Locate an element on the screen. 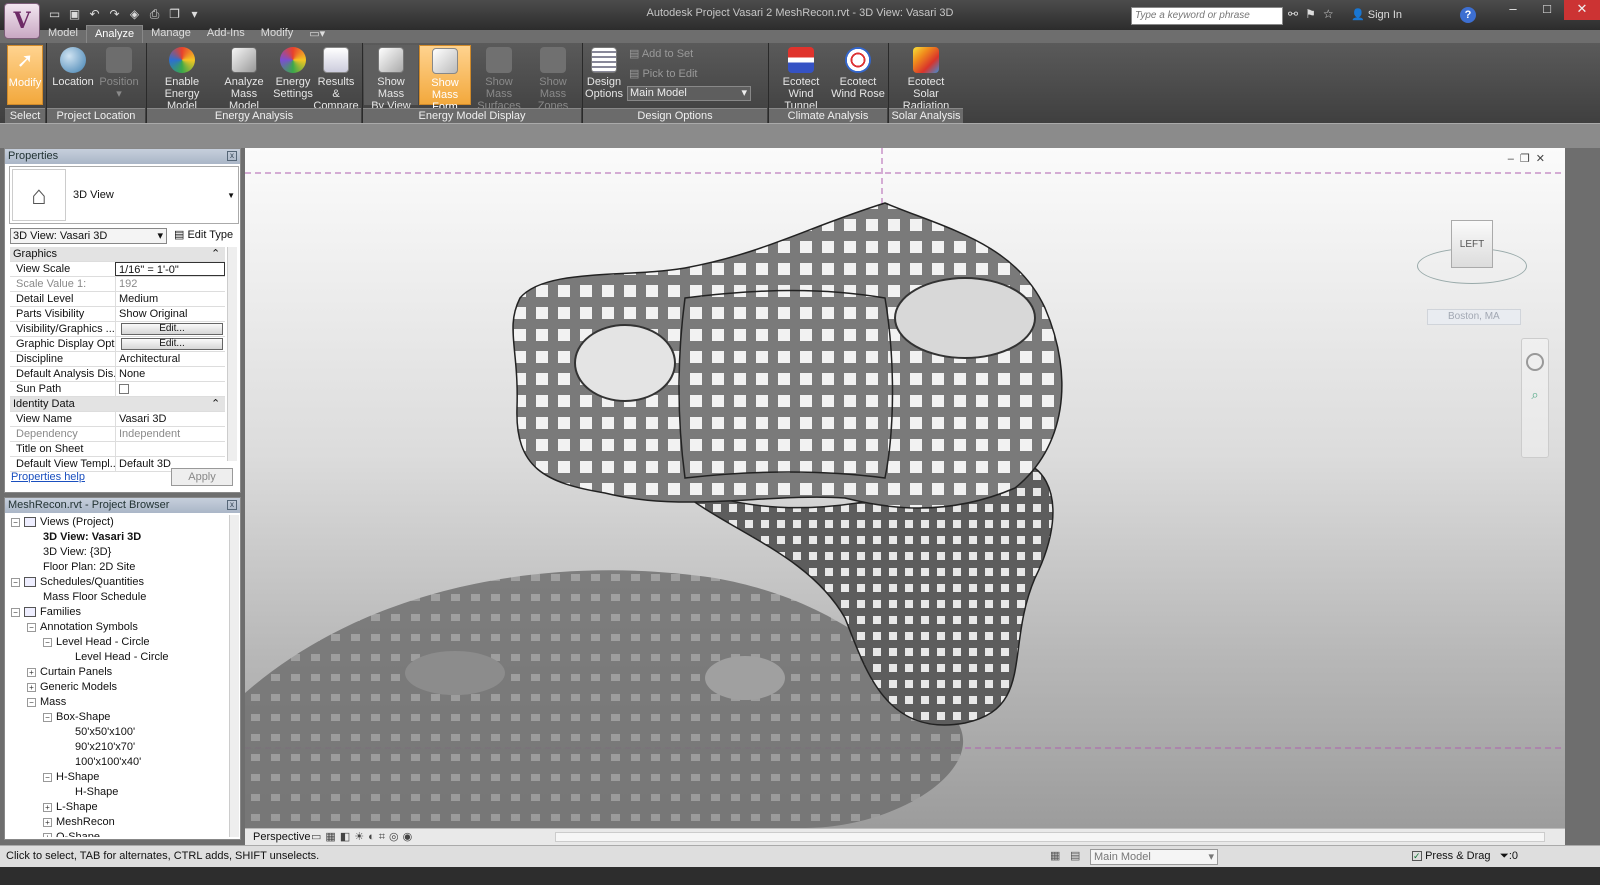 Image resolution: width=1600 pixels, height=885 pixels. application-menu-button: V is located at coordinates (22, 21).